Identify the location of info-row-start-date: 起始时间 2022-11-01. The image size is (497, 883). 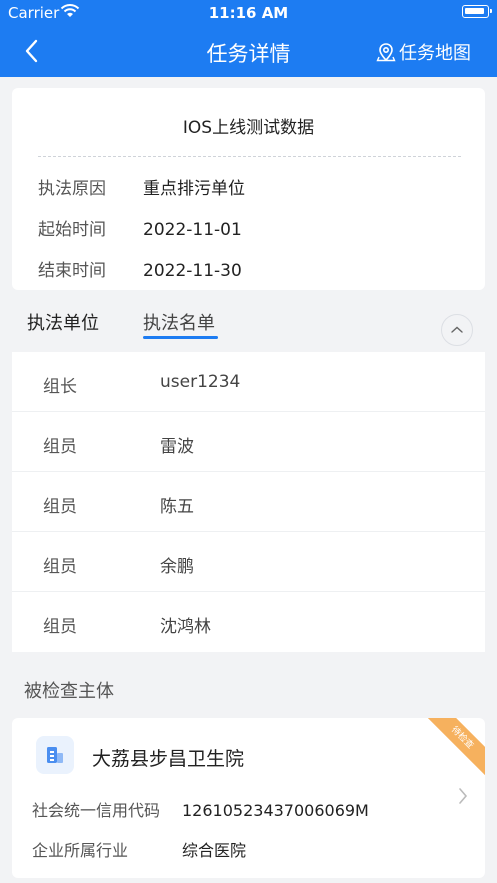
(140, 227).